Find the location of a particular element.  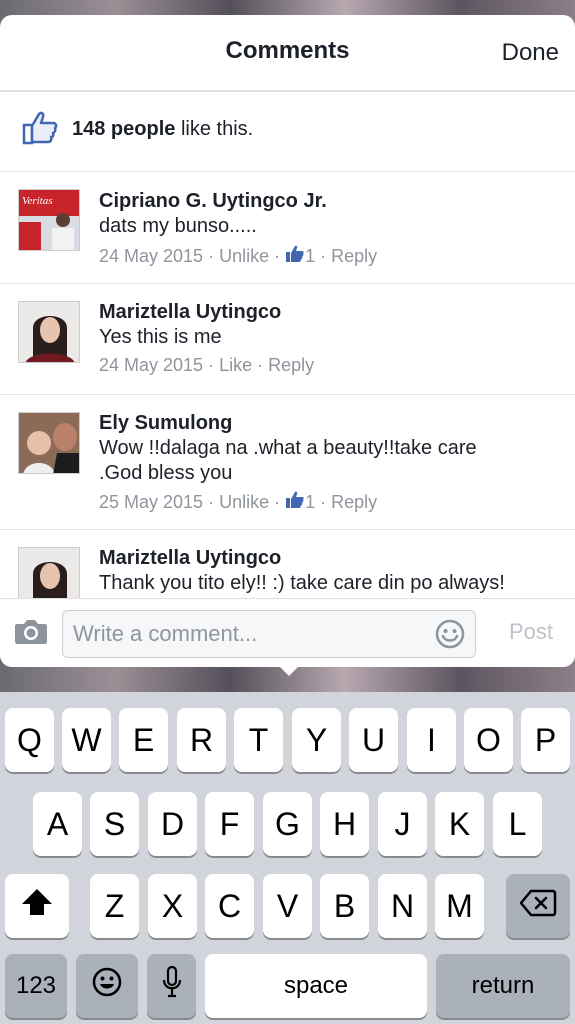

key-q: Q is located at coordinates (29, 740).